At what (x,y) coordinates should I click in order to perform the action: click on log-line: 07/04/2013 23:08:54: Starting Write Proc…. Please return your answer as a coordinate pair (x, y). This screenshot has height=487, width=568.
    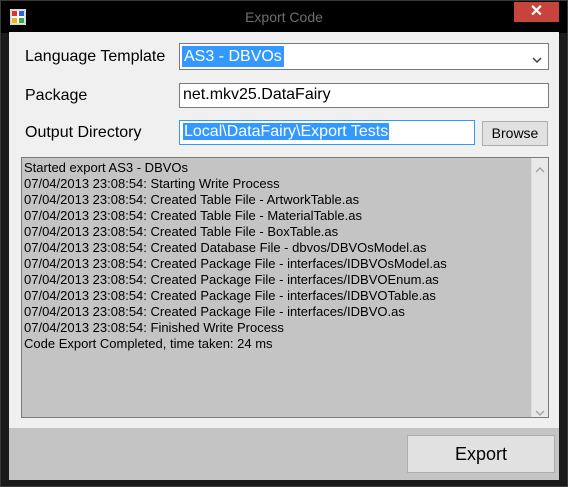
    Looking at the image, I should click on (152, 183).